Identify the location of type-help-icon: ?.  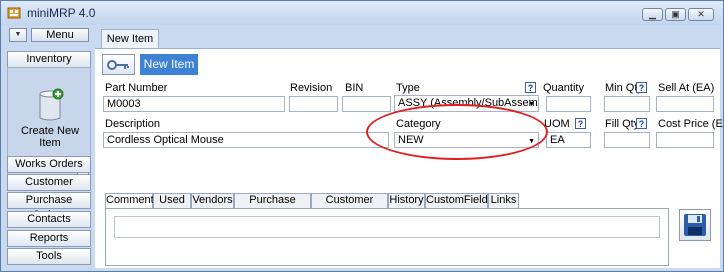
(530, 87).